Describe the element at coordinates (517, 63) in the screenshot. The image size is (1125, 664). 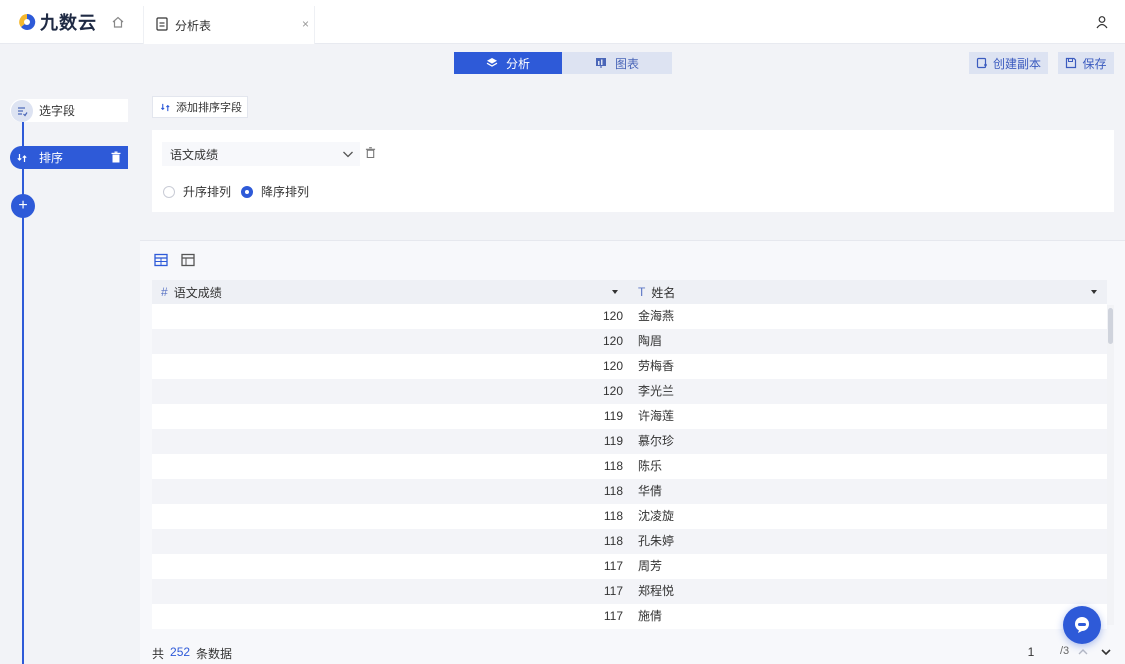
I see `analyze-label: 分析` at that location.